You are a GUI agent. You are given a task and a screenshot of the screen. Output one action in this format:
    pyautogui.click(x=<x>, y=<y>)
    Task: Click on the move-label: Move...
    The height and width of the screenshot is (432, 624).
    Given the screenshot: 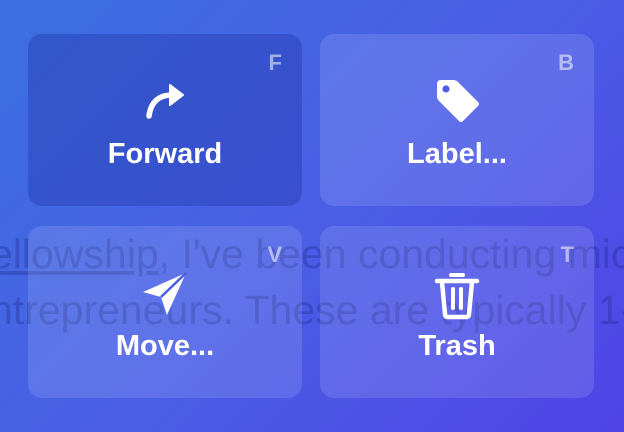 What is the action you would take?
    pyautogui.click(x=165, y=346)
    